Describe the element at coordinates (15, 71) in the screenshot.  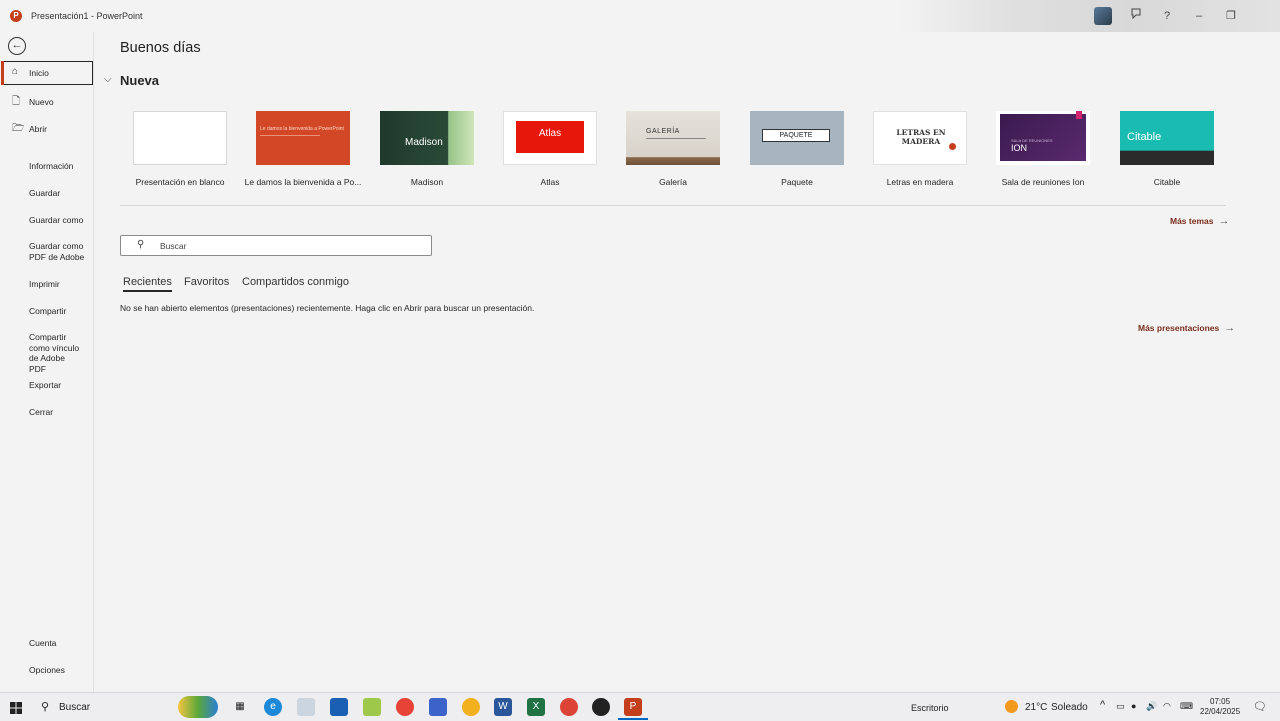
I see `home-icon: ⌂` at that location.